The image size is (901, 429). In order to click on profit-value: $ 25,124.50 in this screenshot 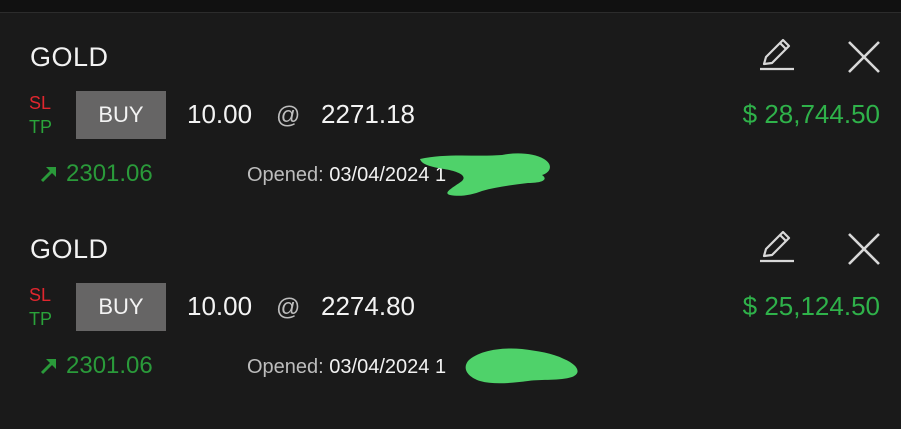, I will do `click(811, 306)`.